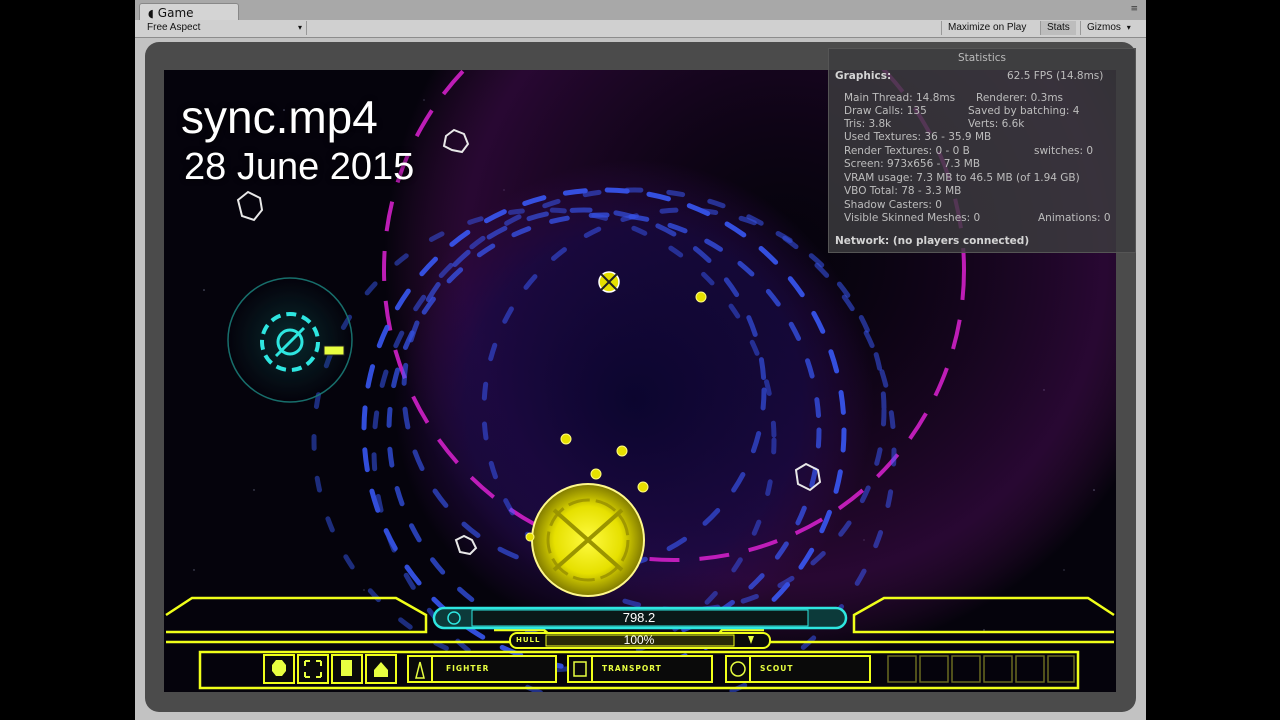 This screenshot has height=720, width=1280. What do you see at coordinates (982, 58) in the screenshot?
I see `statistics-title: Statistics` at bounding box center [982, 58].